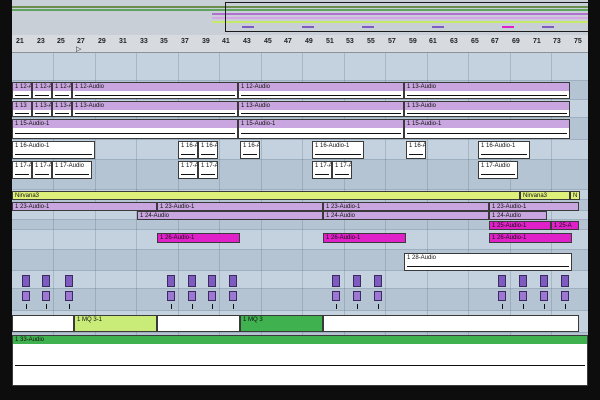 The height and width of the screenshot is (400, 600). What do you see at coordinates (78, 48) in the screenshot?
I see `locator-marker-icon: ▷` at bounding box center [78, 48].